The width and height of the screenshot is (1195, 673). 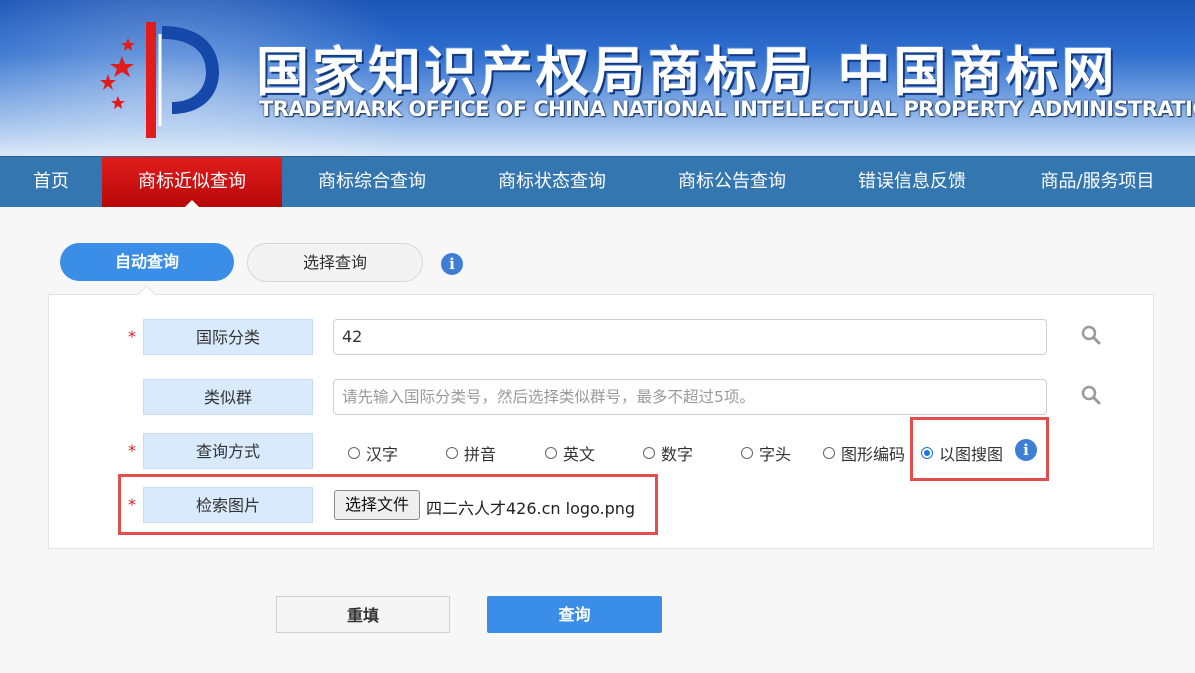 I want to click on radio-initials: 字头, so click(x=766, y=453).